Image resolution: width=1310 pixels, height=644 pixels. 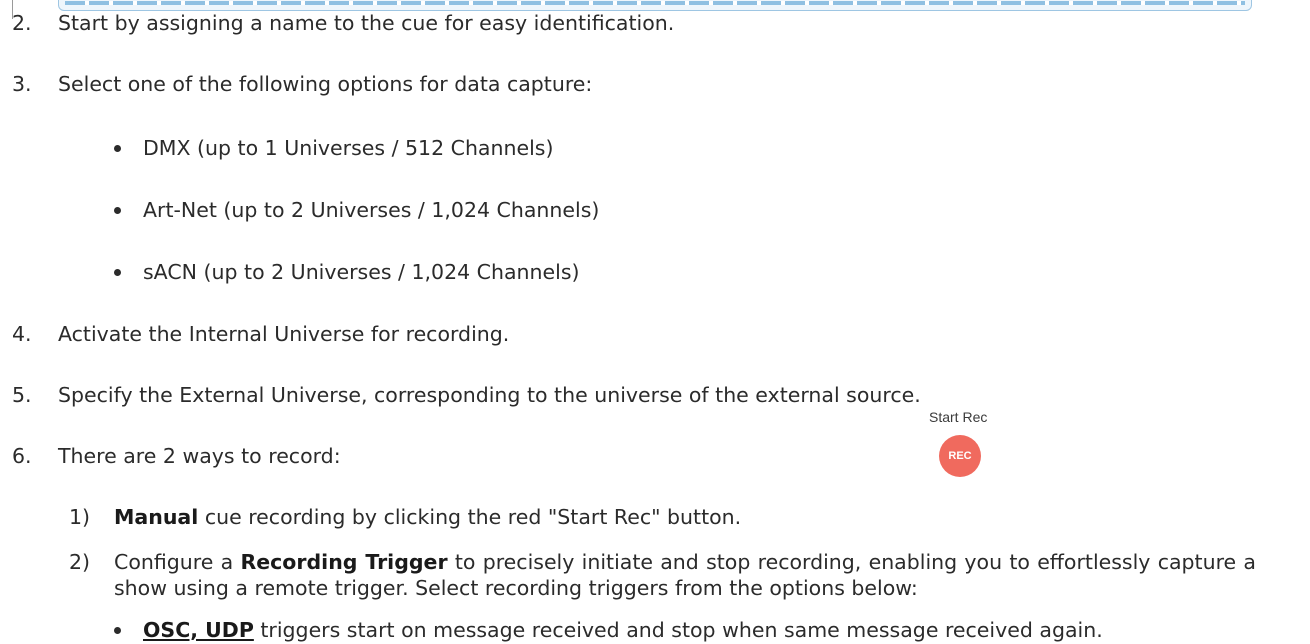 What do you see at coordinates (198, 630) in the screenshot?
I see `osc-udp-bold: OSC, UDP` at bounding box center [198, 630].